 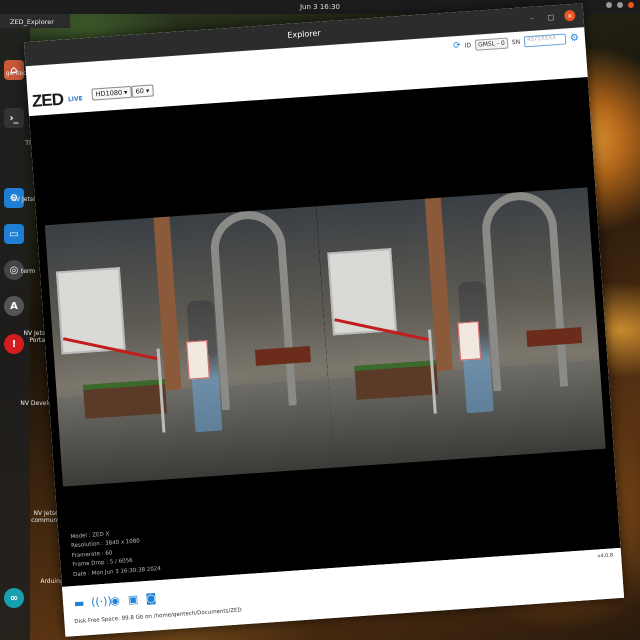 What do you see at coordinates (115, 601) in the screenshot?
I see `record-icon: ◉` at bounding box center [115, 601].